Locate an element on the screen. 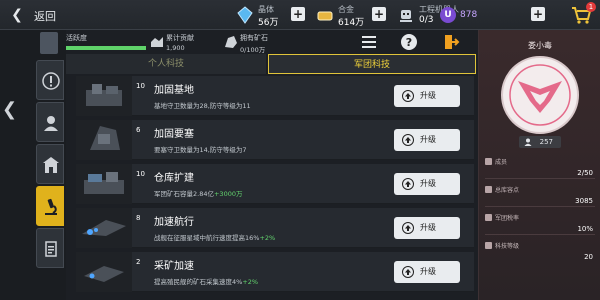 This screenshot has height=300, width=600. legion-stat-tax-rate: 军团税率 10% is located at coordinates (540, 224).